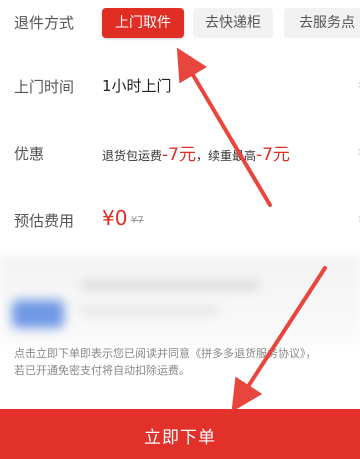  Describe the element at coordinates (180, 86) in the screenshot. I see `pickup-time-row: 上门时间 1小时上门 ›` at that location.